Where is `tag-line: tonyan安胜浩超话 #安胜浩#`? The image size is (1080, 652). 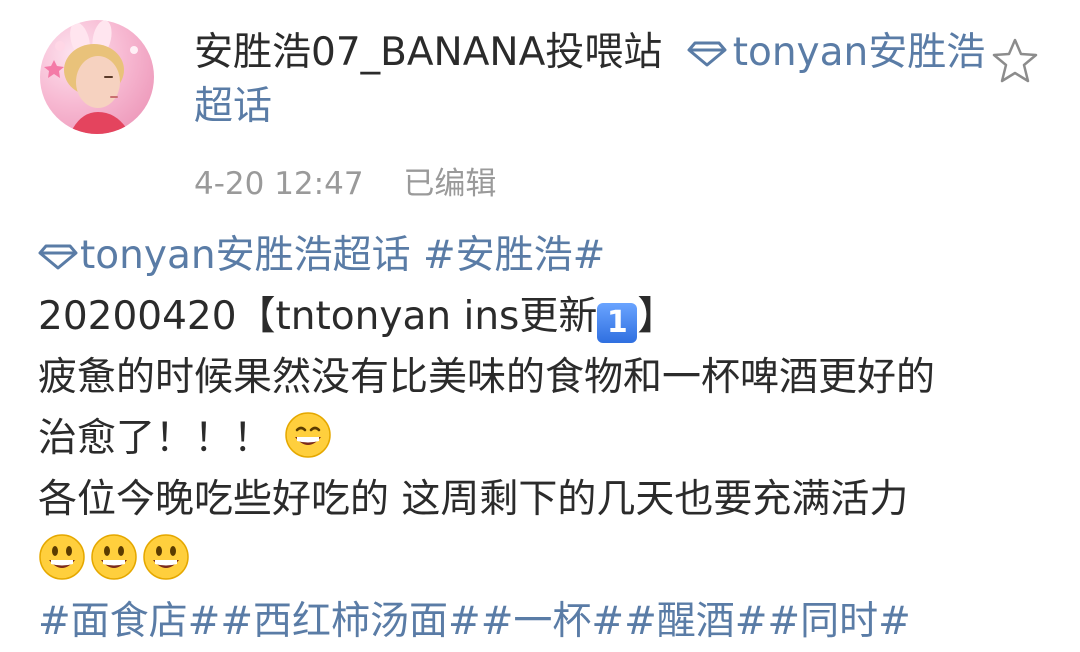
tag-line: tonyan安胜浩超话 #安胜浩# is located at coordinates (543, 255).